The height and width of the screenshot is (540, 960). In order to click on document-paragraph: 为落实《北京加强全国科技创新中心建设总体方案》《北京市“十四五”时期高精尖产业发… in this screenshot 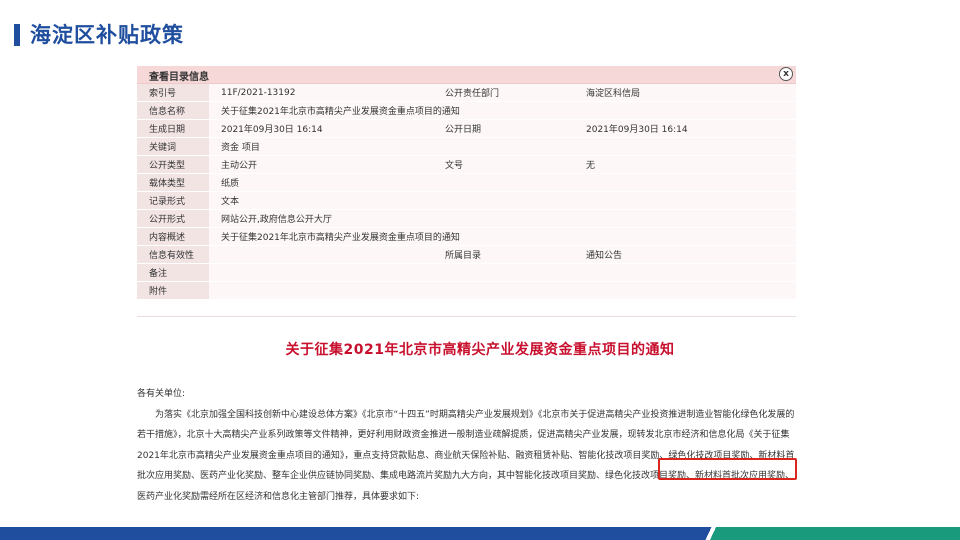, I will do `click(466, 455)`.